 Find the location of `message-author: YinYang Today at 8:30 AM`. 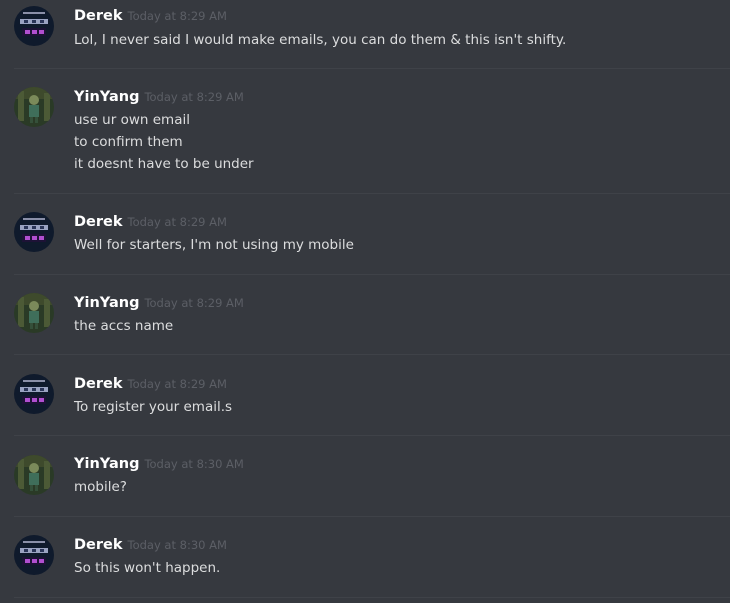

message-author: YinYang Today at 8:30 AM is located at coordinates (159, 464).